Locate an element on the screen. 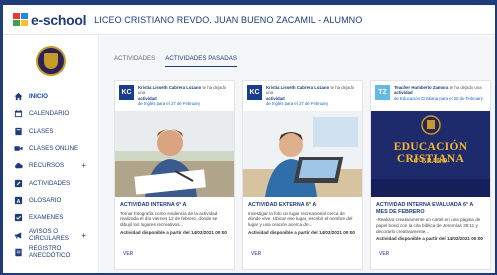 The height and width of the screenshot is (275, 497). sidebar-item-label: CLASES ONLINE is located at coordinates (54, 149).